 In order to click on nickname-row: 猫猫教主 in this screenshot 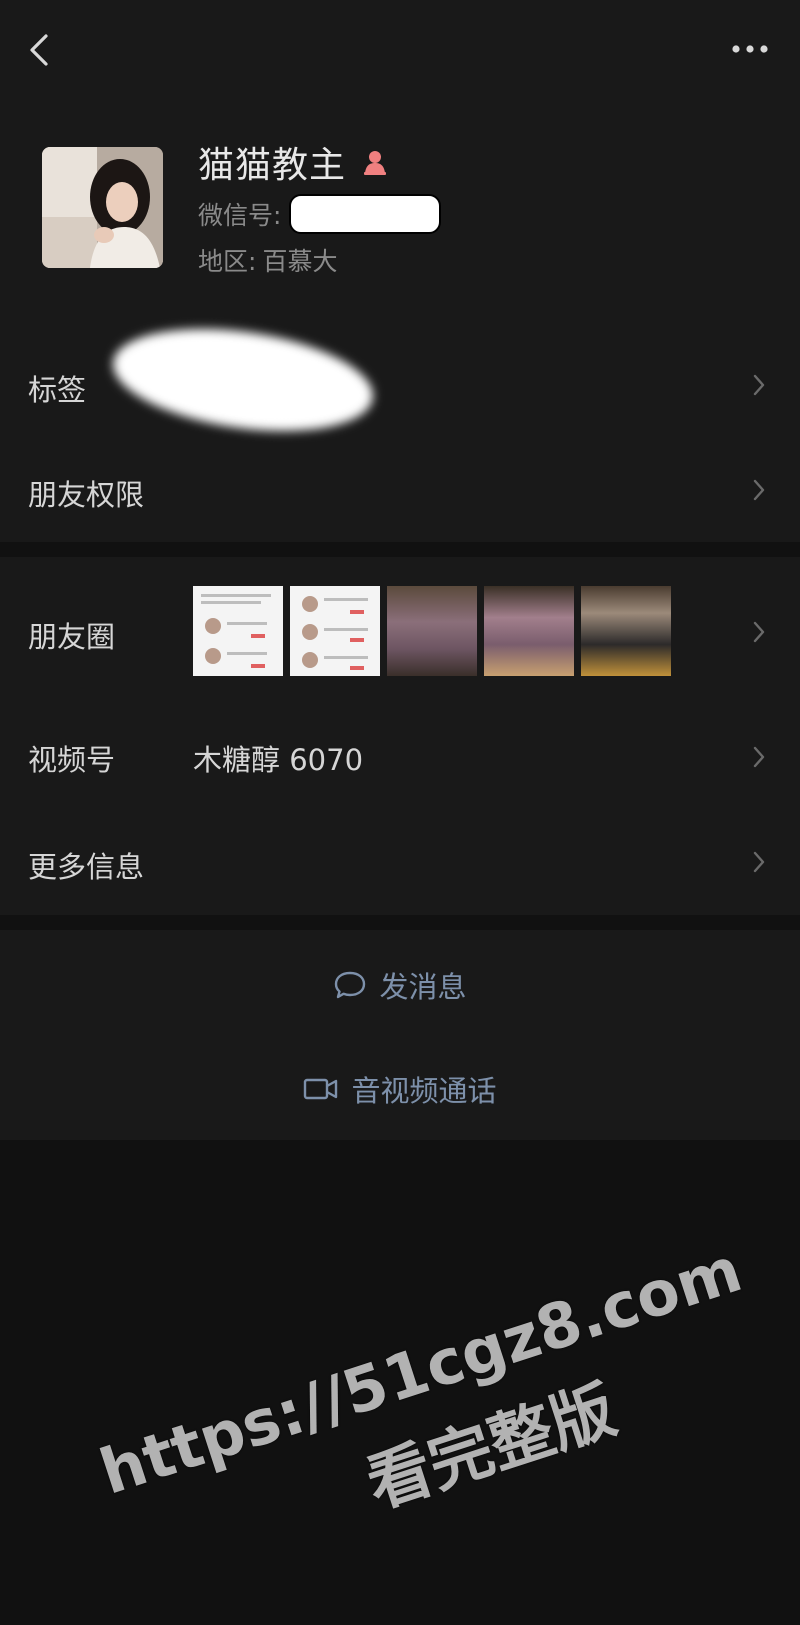, I will do `click(294, 162)`.